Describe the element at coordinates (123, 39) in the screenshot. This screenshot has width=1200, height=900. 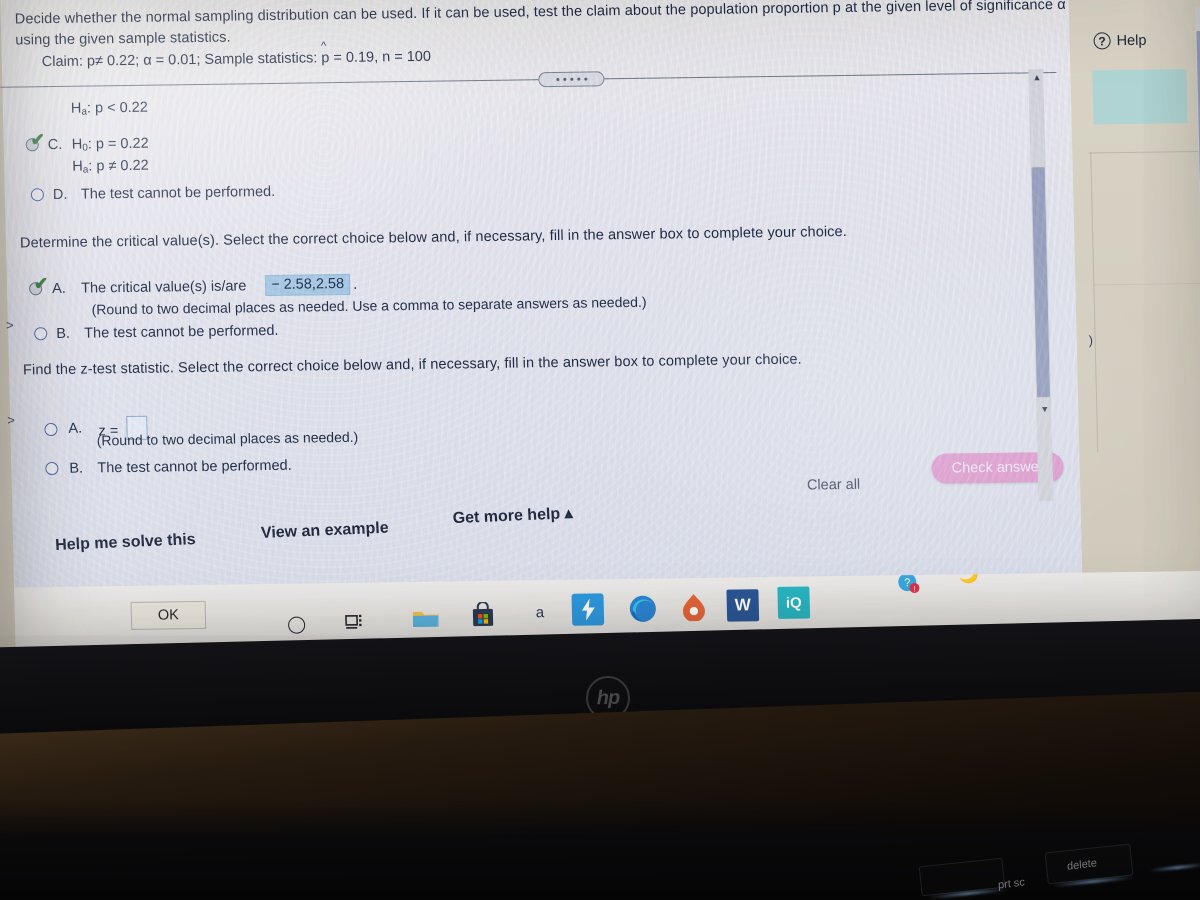
I see `question-prompt-line2: using the given sample statistics.` at that location.